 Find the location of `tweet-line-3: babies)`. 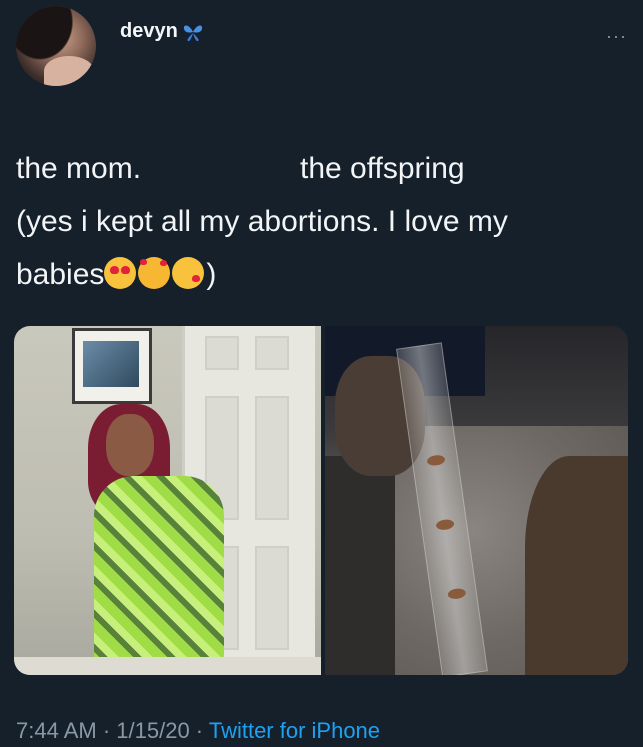

tweet-line-3: babies) is located at coordinates (321, 274).